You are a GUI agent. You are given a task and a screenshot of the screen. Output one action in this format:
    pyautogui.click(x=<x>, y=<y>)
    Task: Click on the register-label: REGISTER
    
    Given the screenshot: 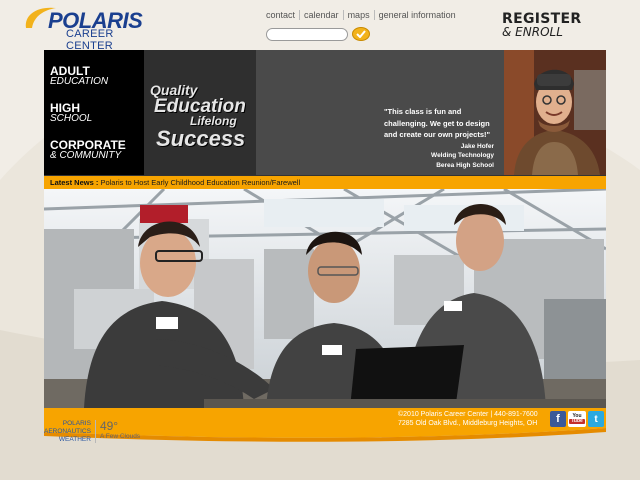 What is the action you would take?
    pyautogui.click(x=542, y=19)
    